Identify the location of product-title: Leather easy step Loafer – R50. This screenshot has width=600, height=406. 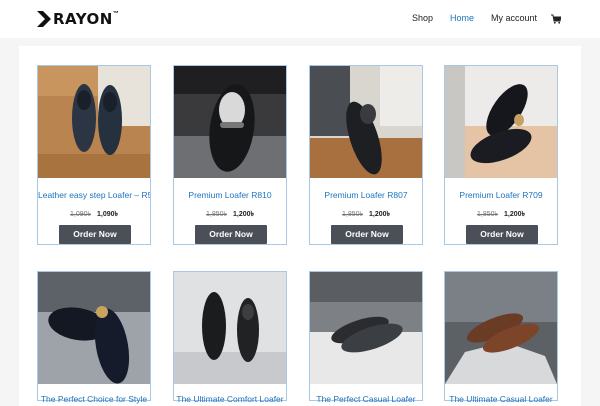
(94, 195).